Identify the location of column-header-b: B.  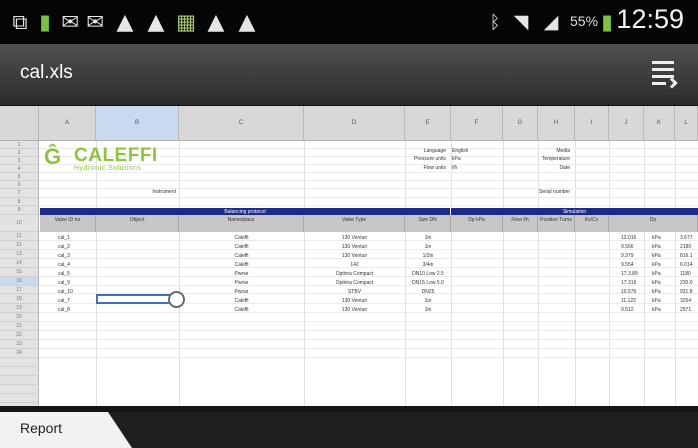
(137, 123).